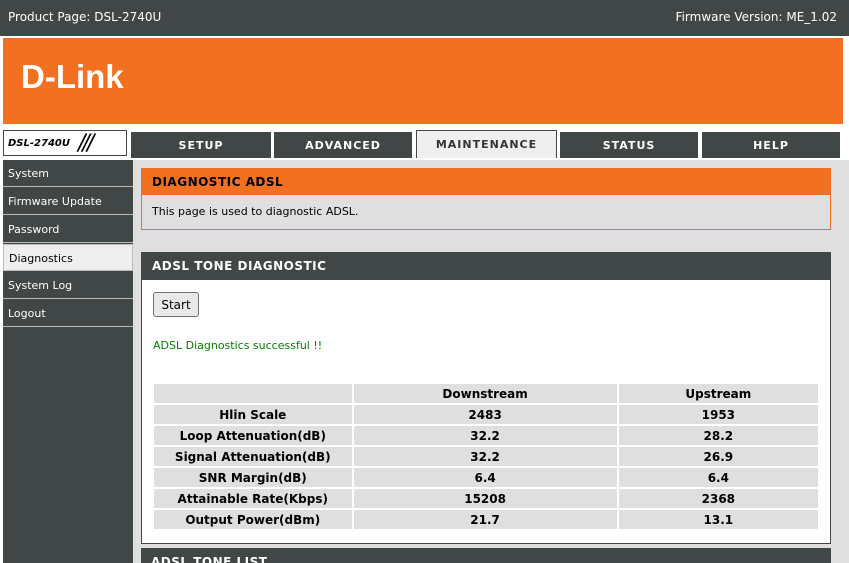 The image size is (849, 563). I want to click on tab-setup: SETUP, so click(201, 145).